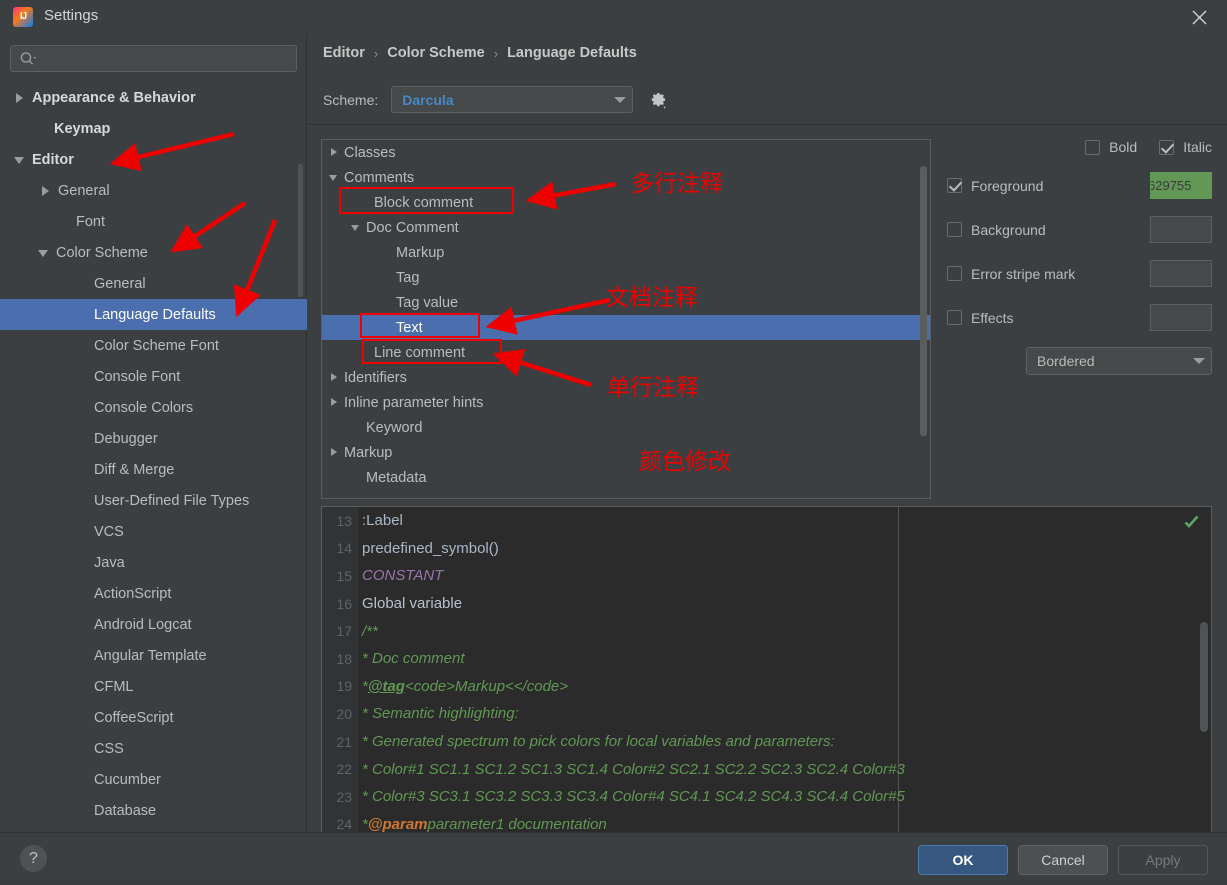  I want to click on italic-checkbox-row: Italic, so click(1185, 147).